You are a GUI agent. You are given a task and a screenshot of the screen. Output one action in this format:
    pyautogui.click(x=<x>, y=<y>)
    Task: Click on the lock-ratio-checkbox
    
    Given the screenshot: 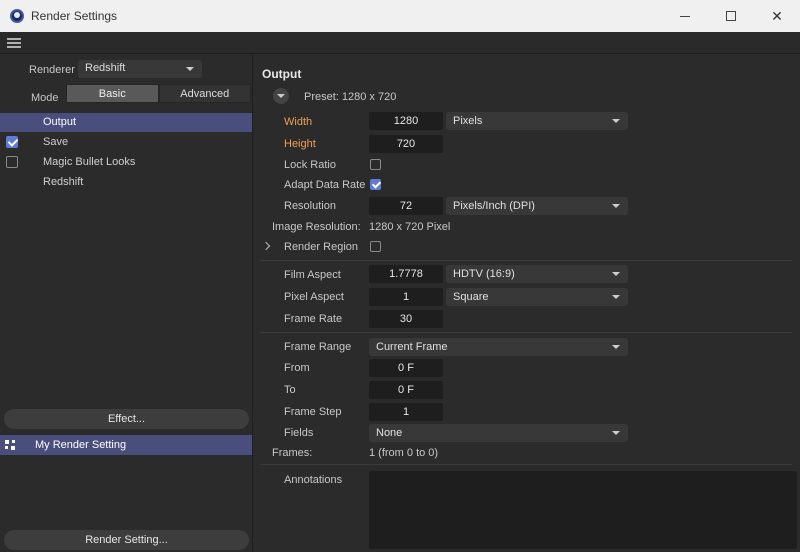 What is the action you would take?
    pyautogui.click(x=375, y=164)
    